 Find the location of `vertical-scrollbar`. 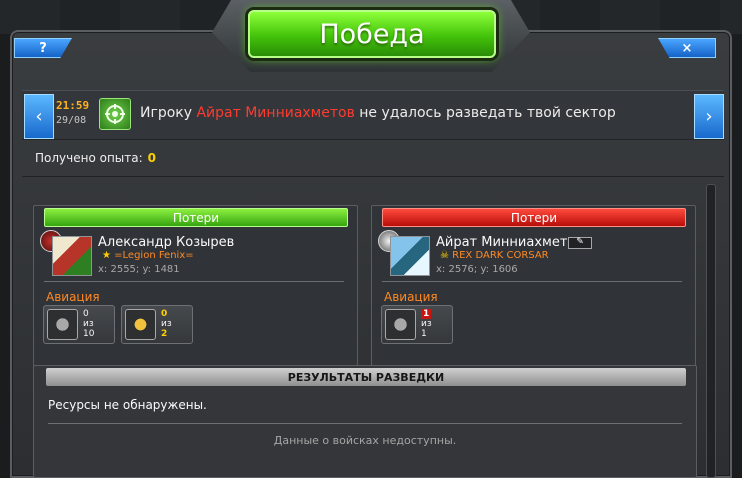

vertical-scrollbar is located at coordinates (711, 331).